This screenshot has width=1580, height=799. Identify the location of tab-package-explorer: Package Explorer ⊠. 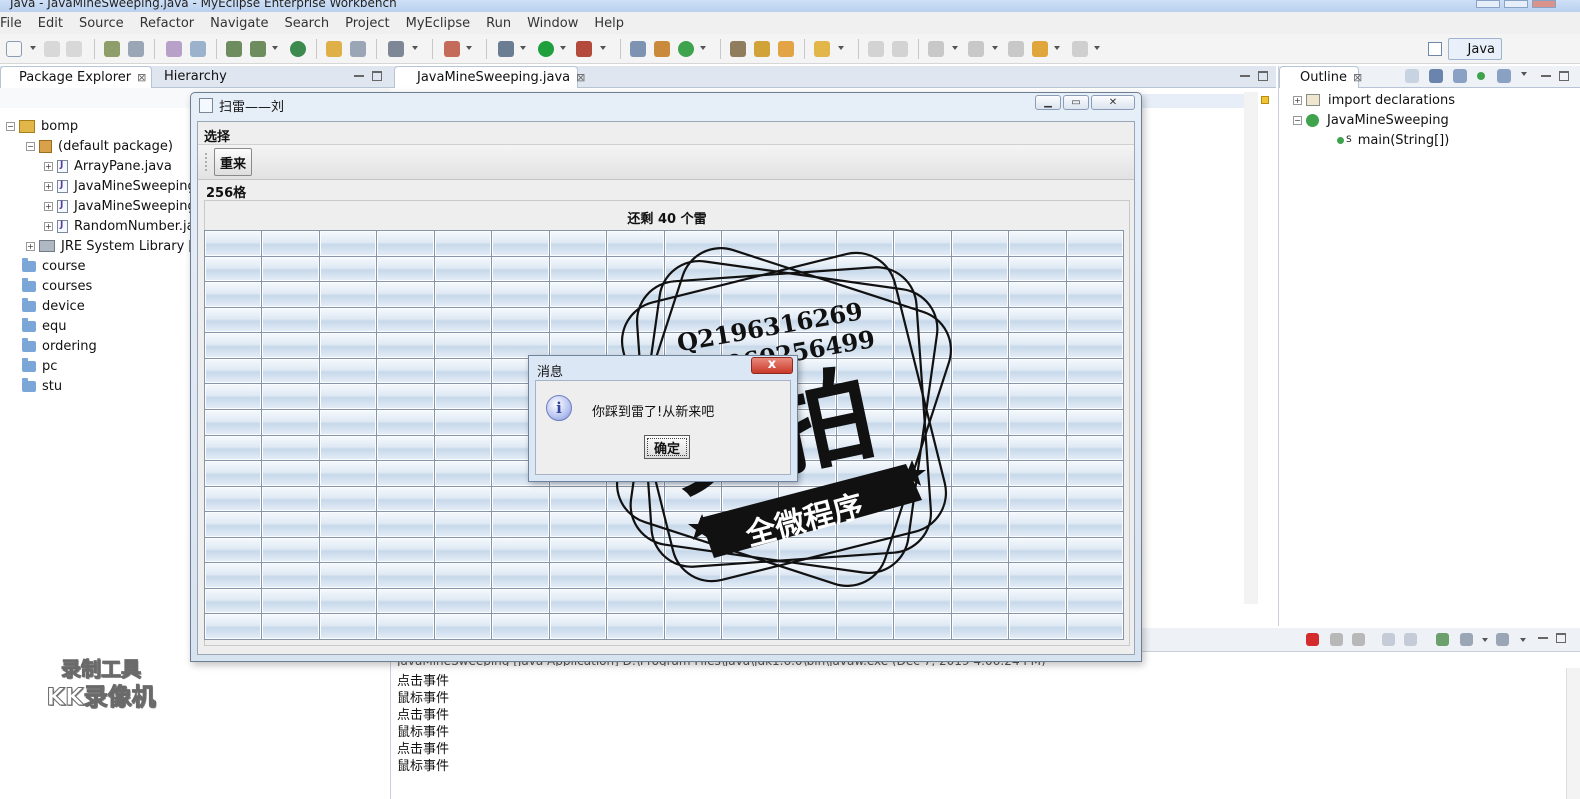
(76, 77).